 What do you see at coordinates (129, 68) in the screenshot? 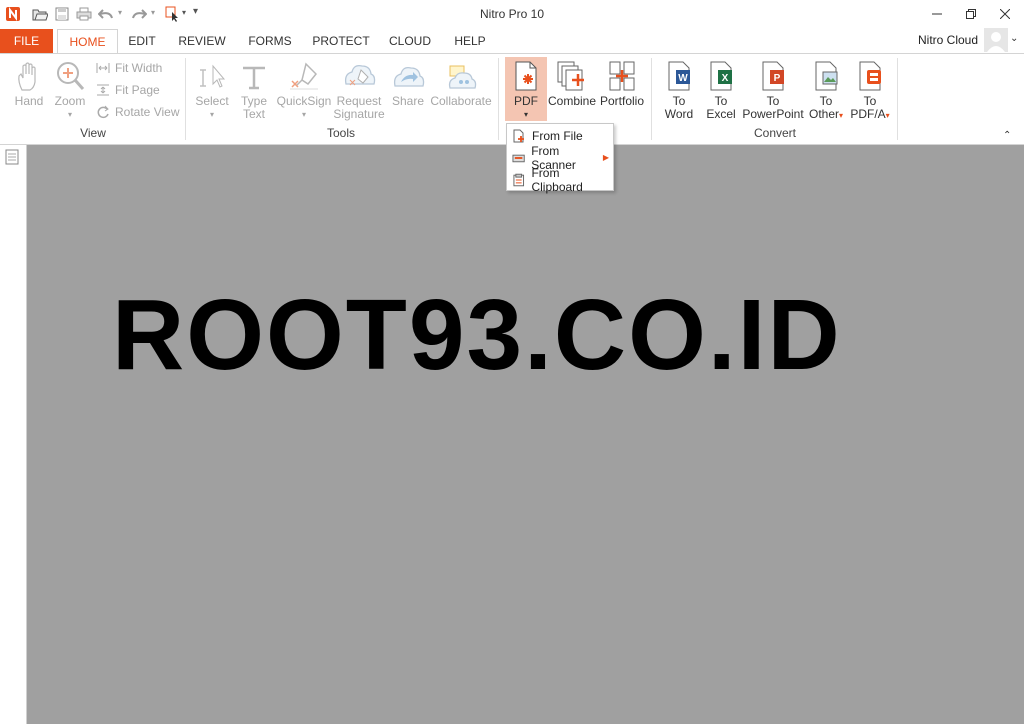
I see `fit-width-button: Fit Width` at bounding box center [129, 68].